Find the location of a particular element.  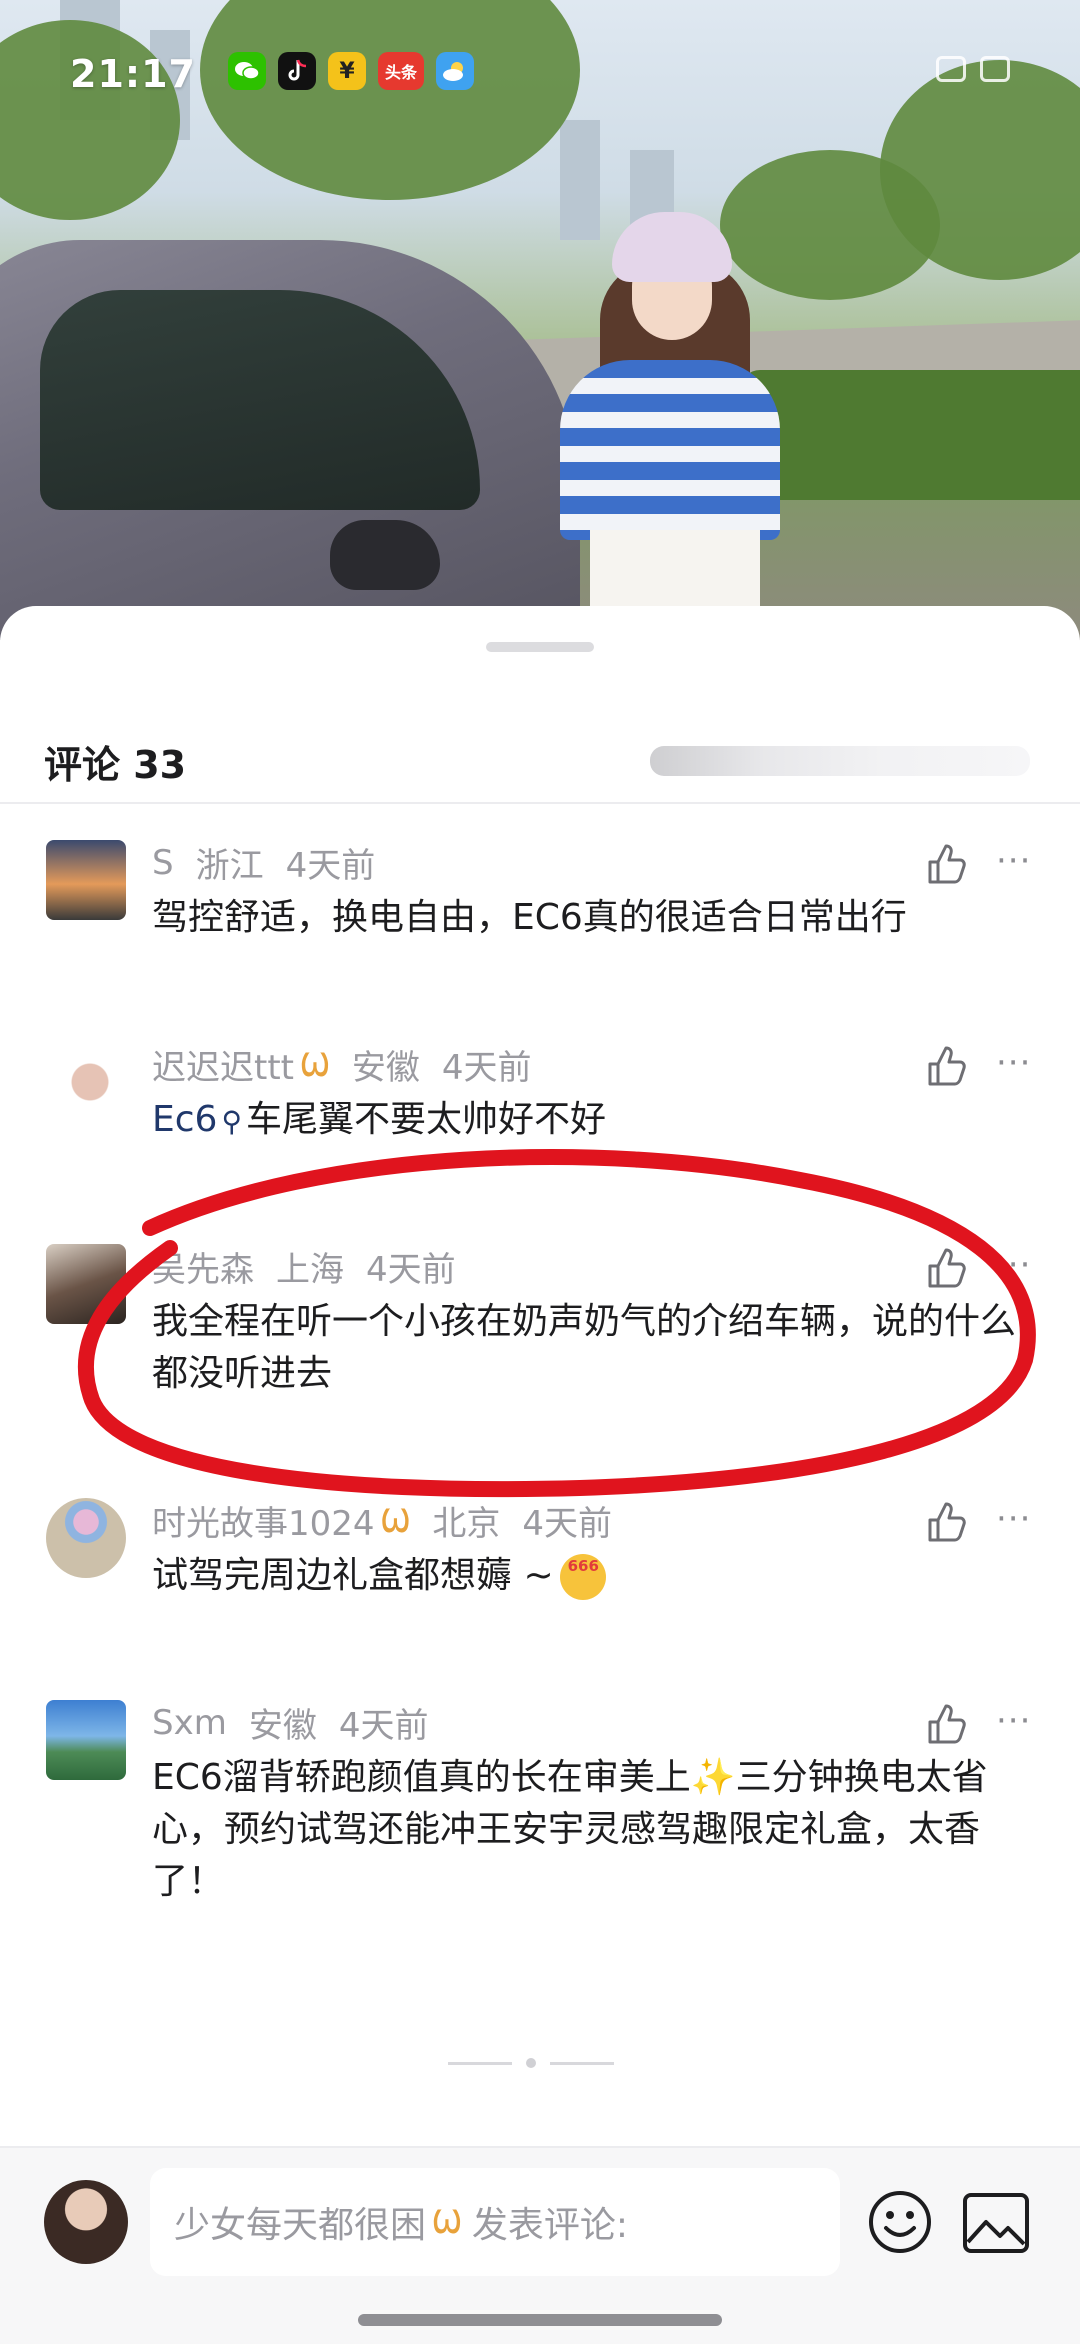

input-placeholder-user: 少女每天都很困 is located at coordinates (300, 2225).